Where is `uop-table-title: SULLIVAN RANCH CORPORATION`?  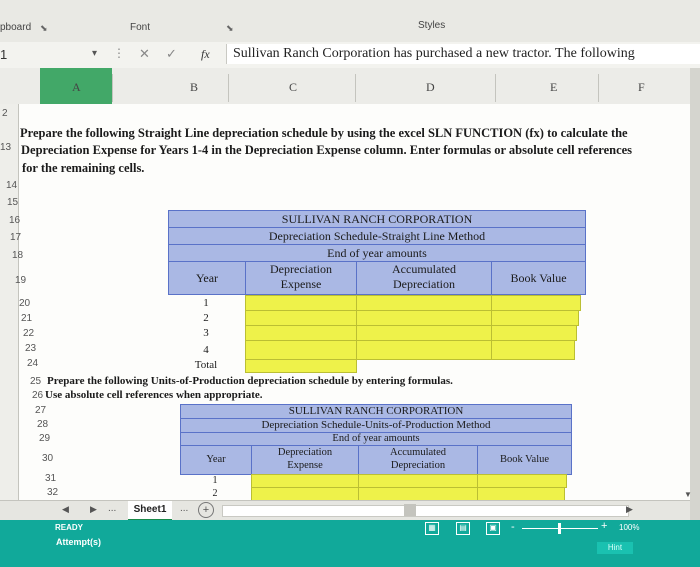
uop-table-title: SULLIVAN RANCH CORPORATION is located at coordinates (376, 411).